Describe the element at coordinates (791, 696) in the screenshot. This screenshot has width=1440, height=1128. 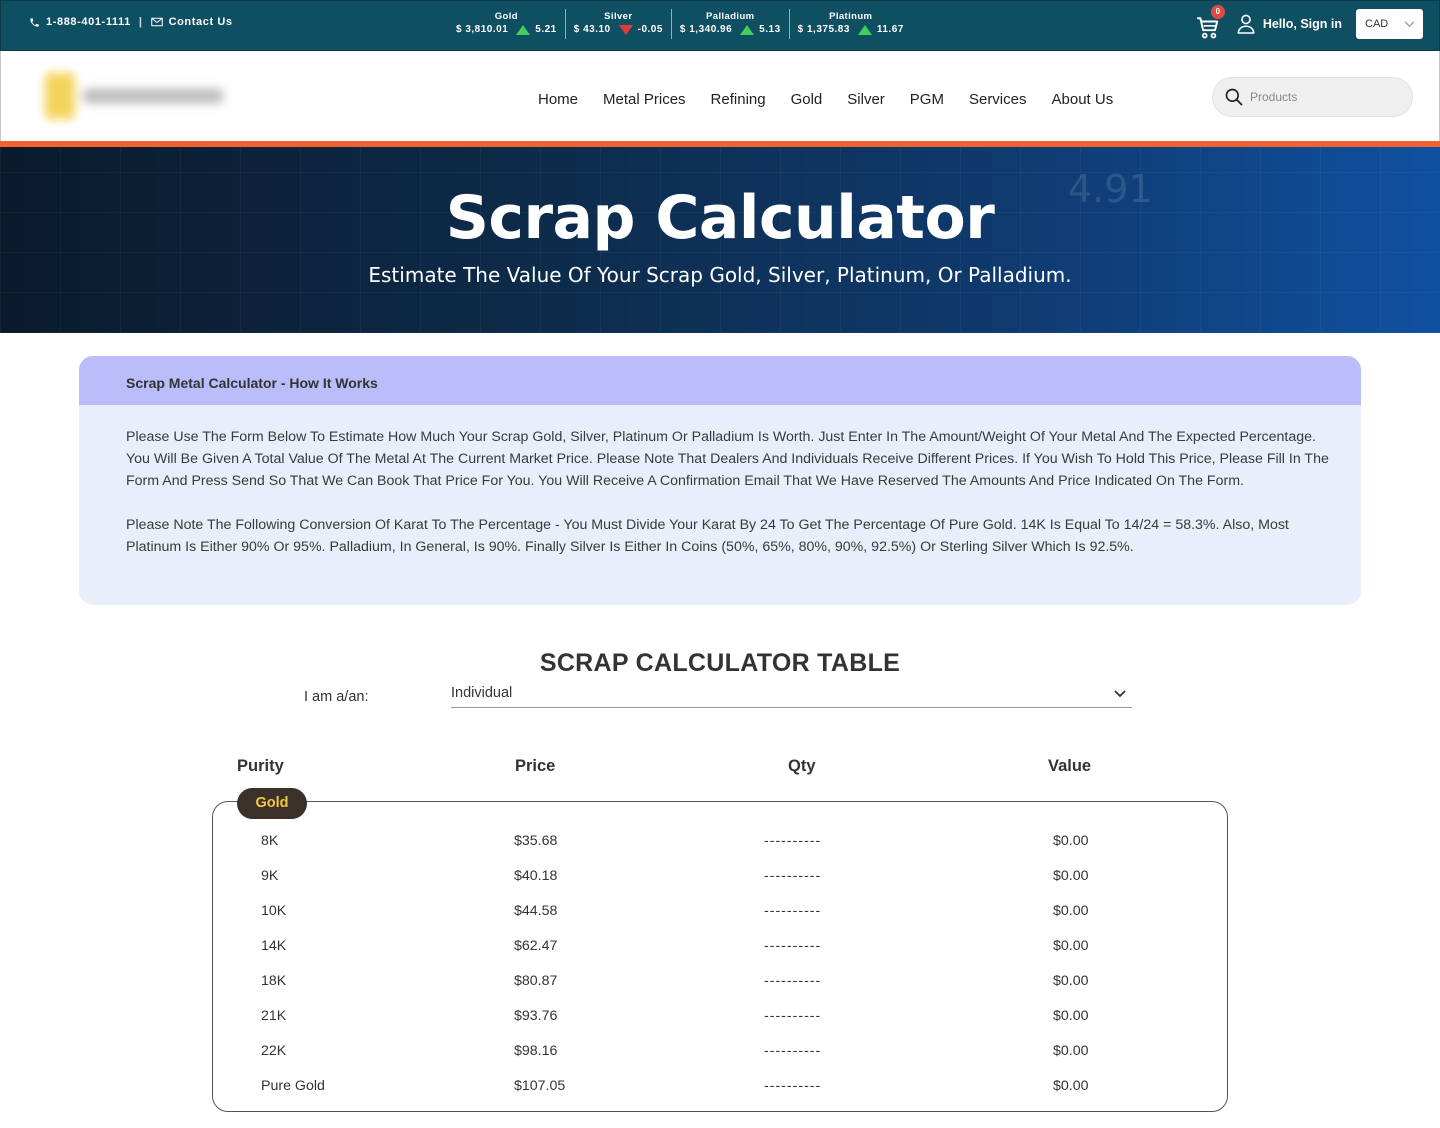
I see `customer-type-select: Individual` at that location.